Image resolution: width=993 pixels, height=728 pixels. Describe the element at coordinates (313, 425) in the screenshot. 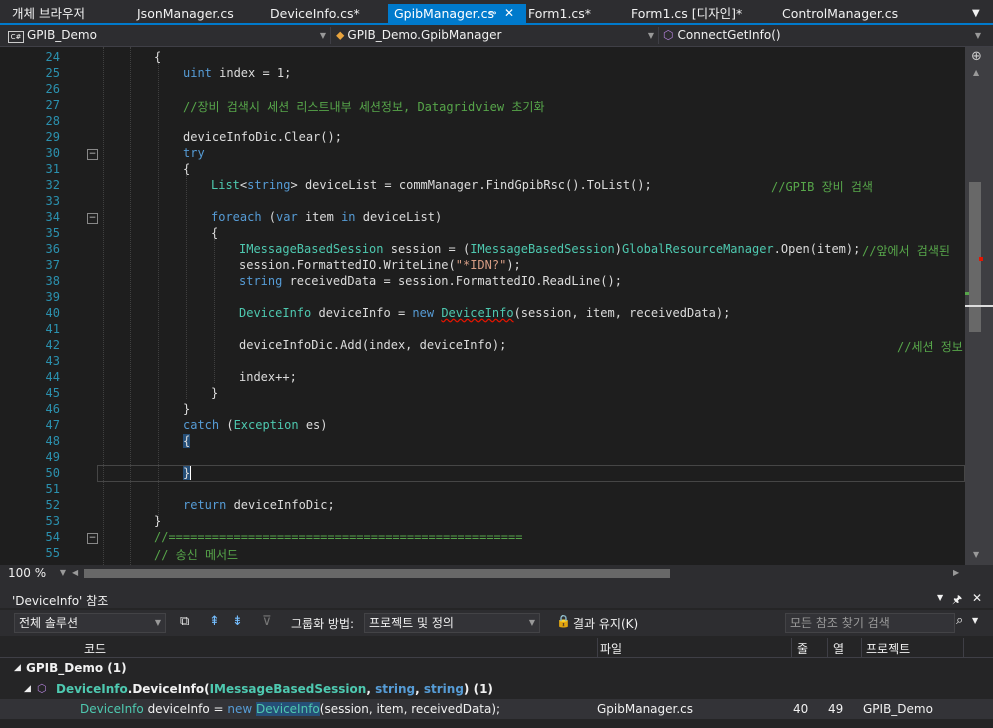

I see `code-token: es)` at that location.